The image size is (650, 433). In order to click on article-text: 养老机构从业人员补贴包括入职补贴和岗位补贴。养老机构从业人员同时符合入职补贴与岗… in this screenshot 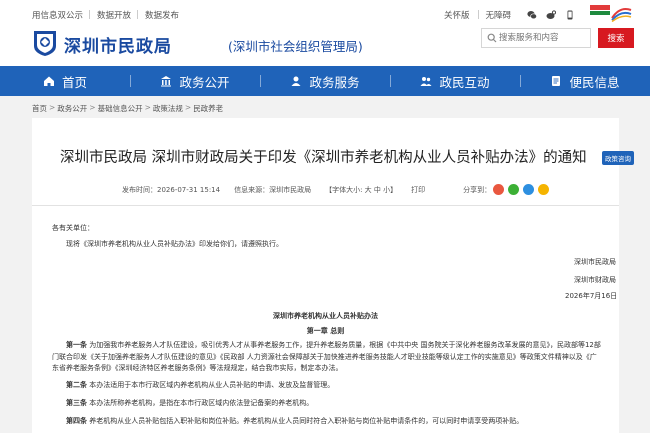, I will do `click(306, 421)`.